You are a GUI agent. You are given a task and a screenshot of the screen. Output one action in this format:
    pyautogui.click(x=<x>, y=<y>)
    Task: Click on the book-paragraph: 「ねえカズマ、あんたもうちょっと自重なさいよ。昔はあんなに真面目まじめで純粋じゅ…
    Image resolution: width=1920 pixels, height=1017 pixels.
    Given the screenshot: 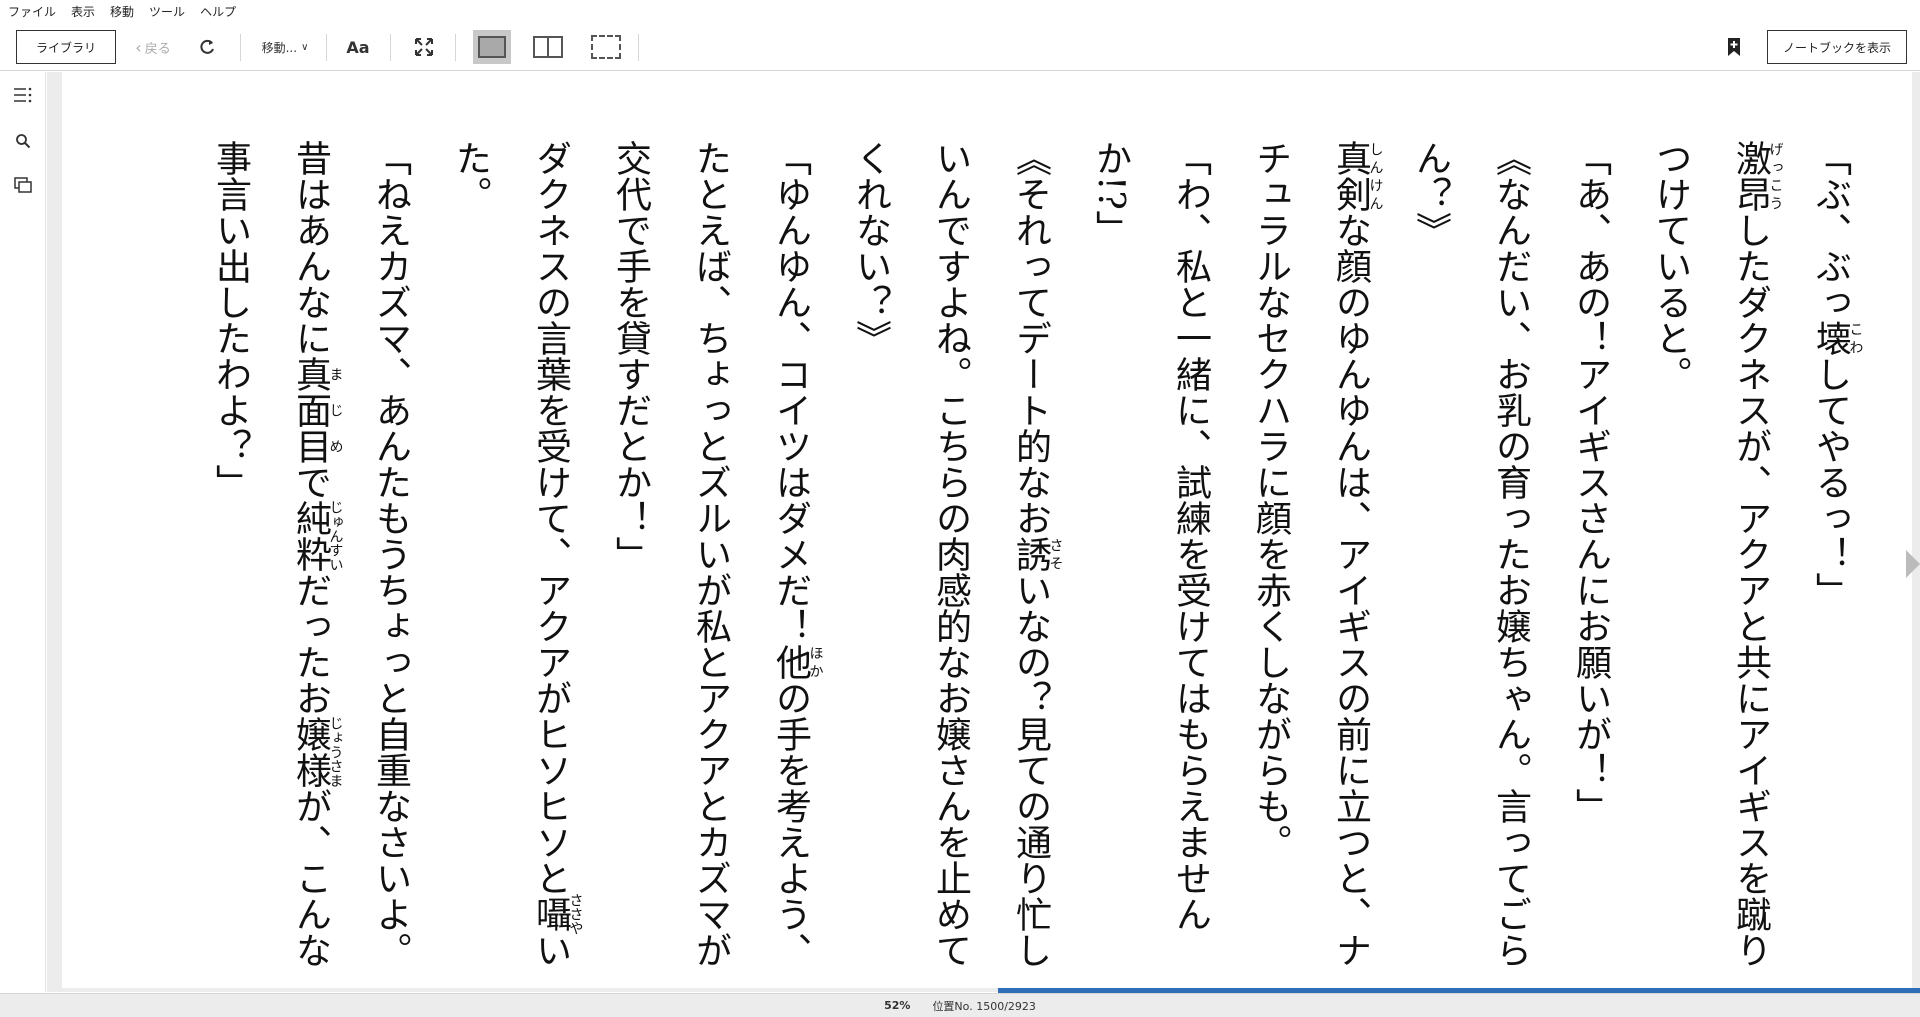 What is the action you would take?
    pyautogui.click(x=310, y=554)
    